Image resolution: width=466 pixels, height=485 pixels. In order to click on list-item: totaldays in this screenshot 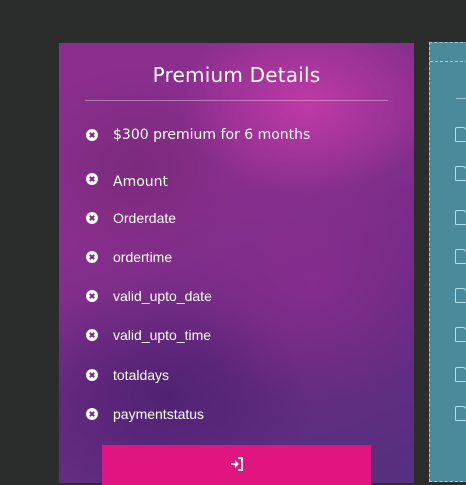, I will do `click(127, 375)`.